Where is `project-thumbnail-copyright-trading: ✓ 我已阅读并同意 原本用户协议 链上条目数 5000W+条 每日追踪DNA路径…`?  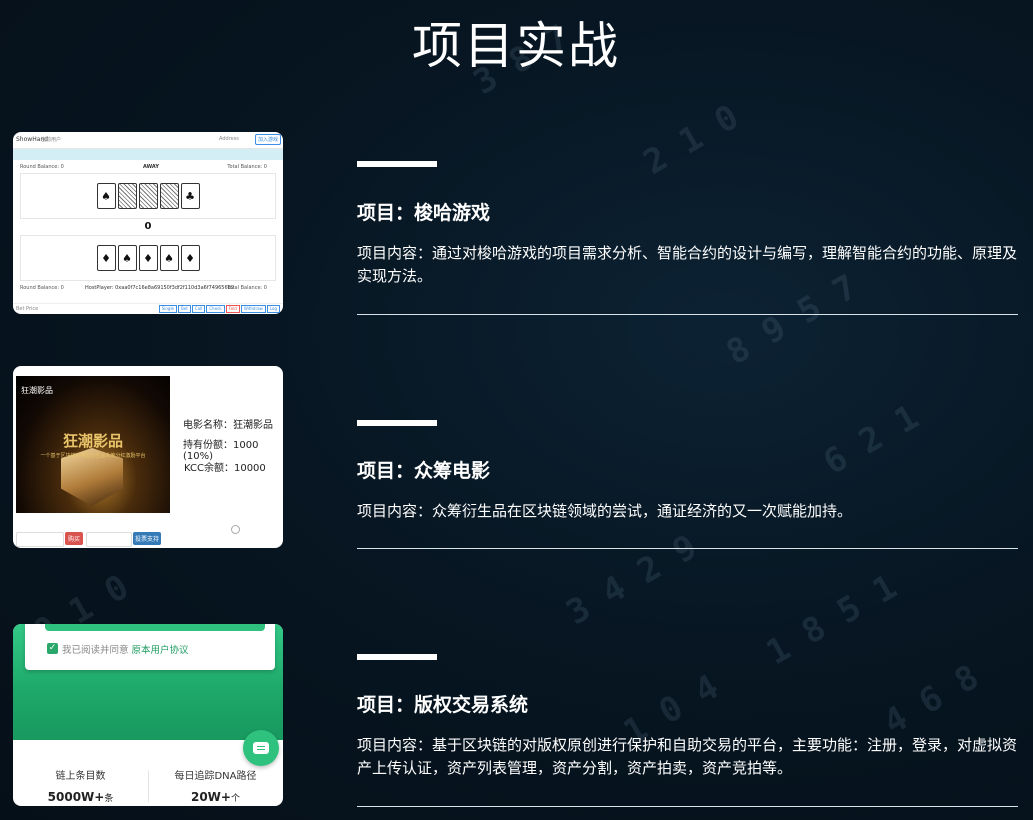 project-thumbnail-copyright-trading: ✓ 我已阅读并同意 原本用户协议 链上条目数 5000W+条 每日追踪DNA路径… is located at coordinates (148, 715).